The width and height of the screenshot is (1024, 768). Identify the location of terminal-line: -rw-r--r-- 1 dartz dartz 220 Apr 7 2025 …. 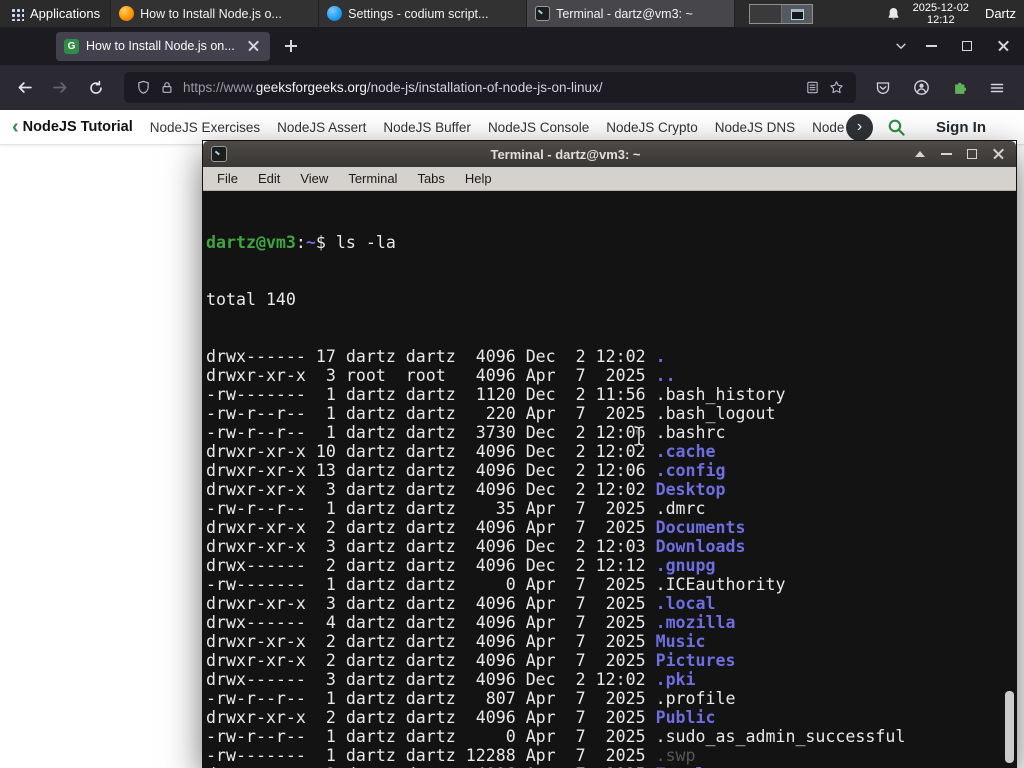
(491, 413).